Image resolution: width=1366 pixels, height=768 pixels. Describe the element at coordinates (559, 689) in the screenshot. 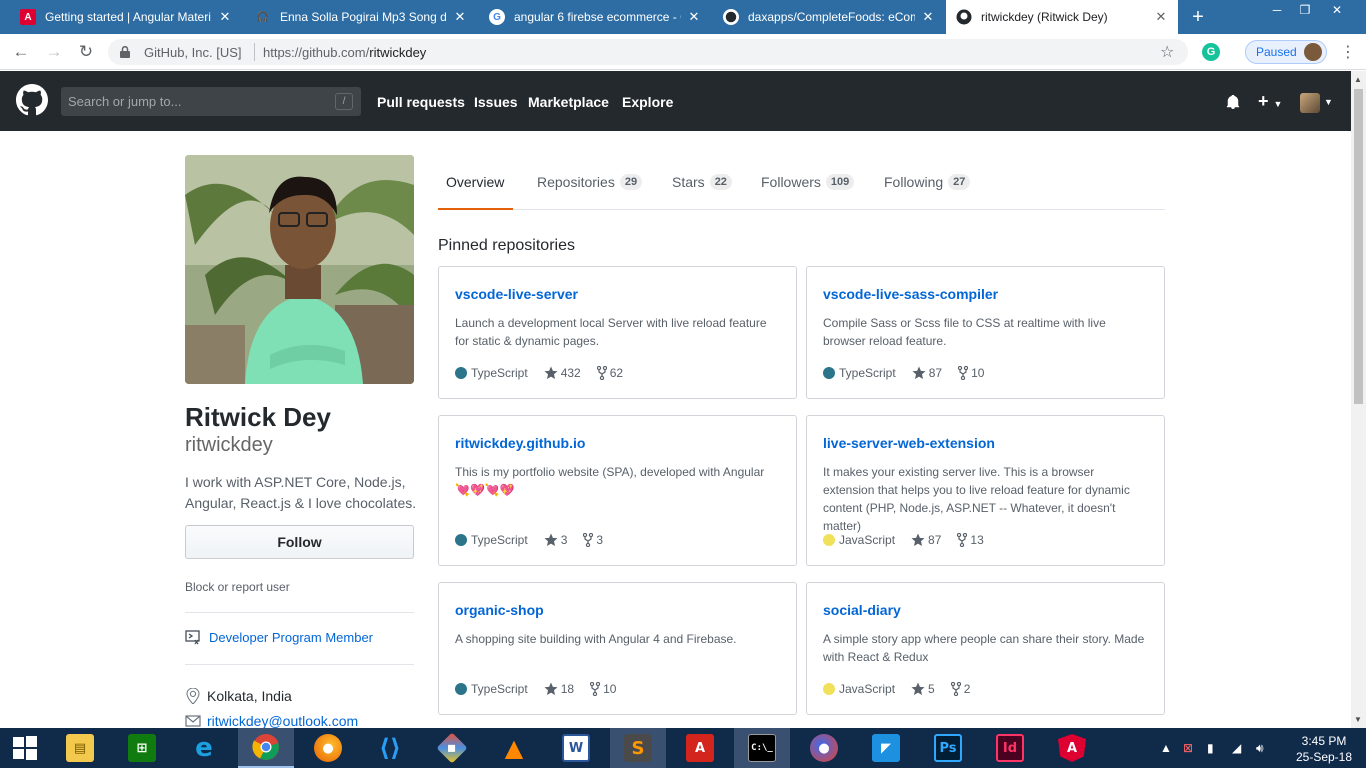

I see `repo-stars: 18` at that location.